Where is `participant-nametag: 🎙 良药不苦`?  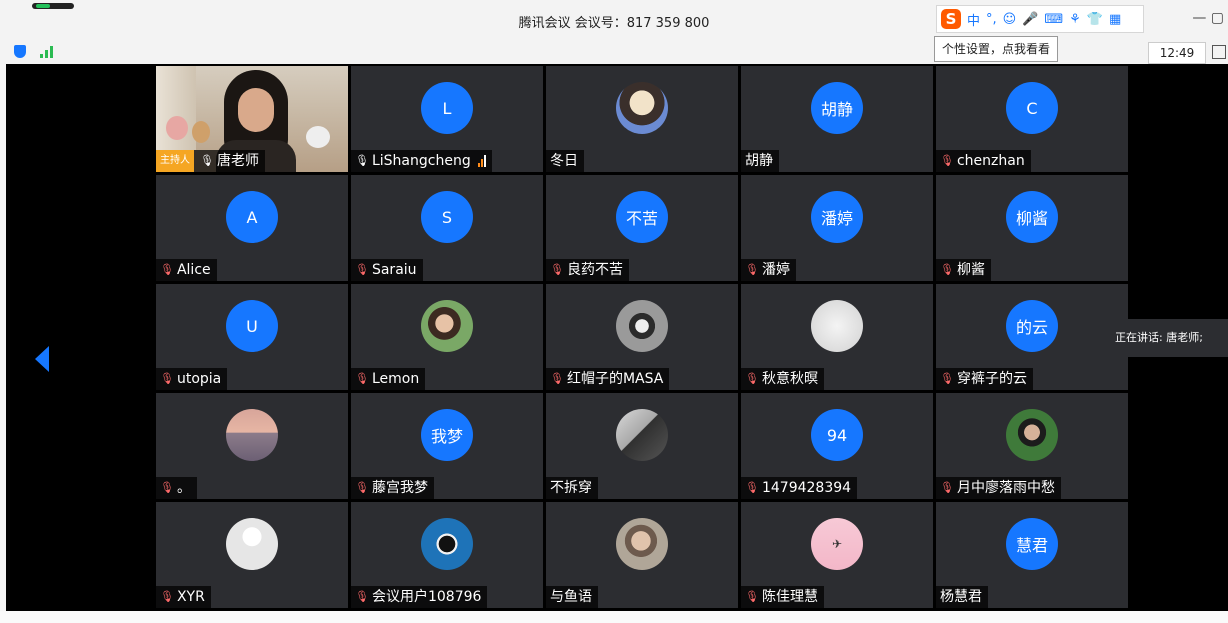 participant-nametag: 🎙 良药不苦 is located at coordinates (587, 270).